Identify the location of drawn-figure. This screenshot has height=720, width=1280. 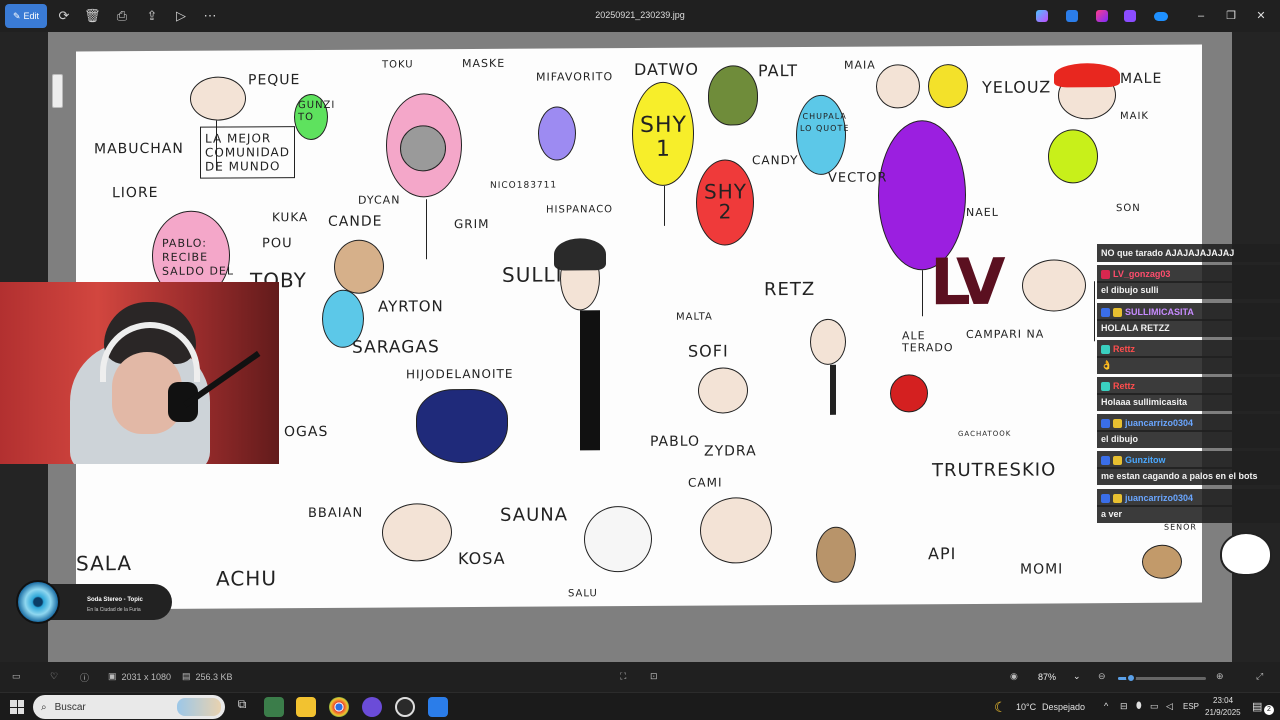
(216, 145).